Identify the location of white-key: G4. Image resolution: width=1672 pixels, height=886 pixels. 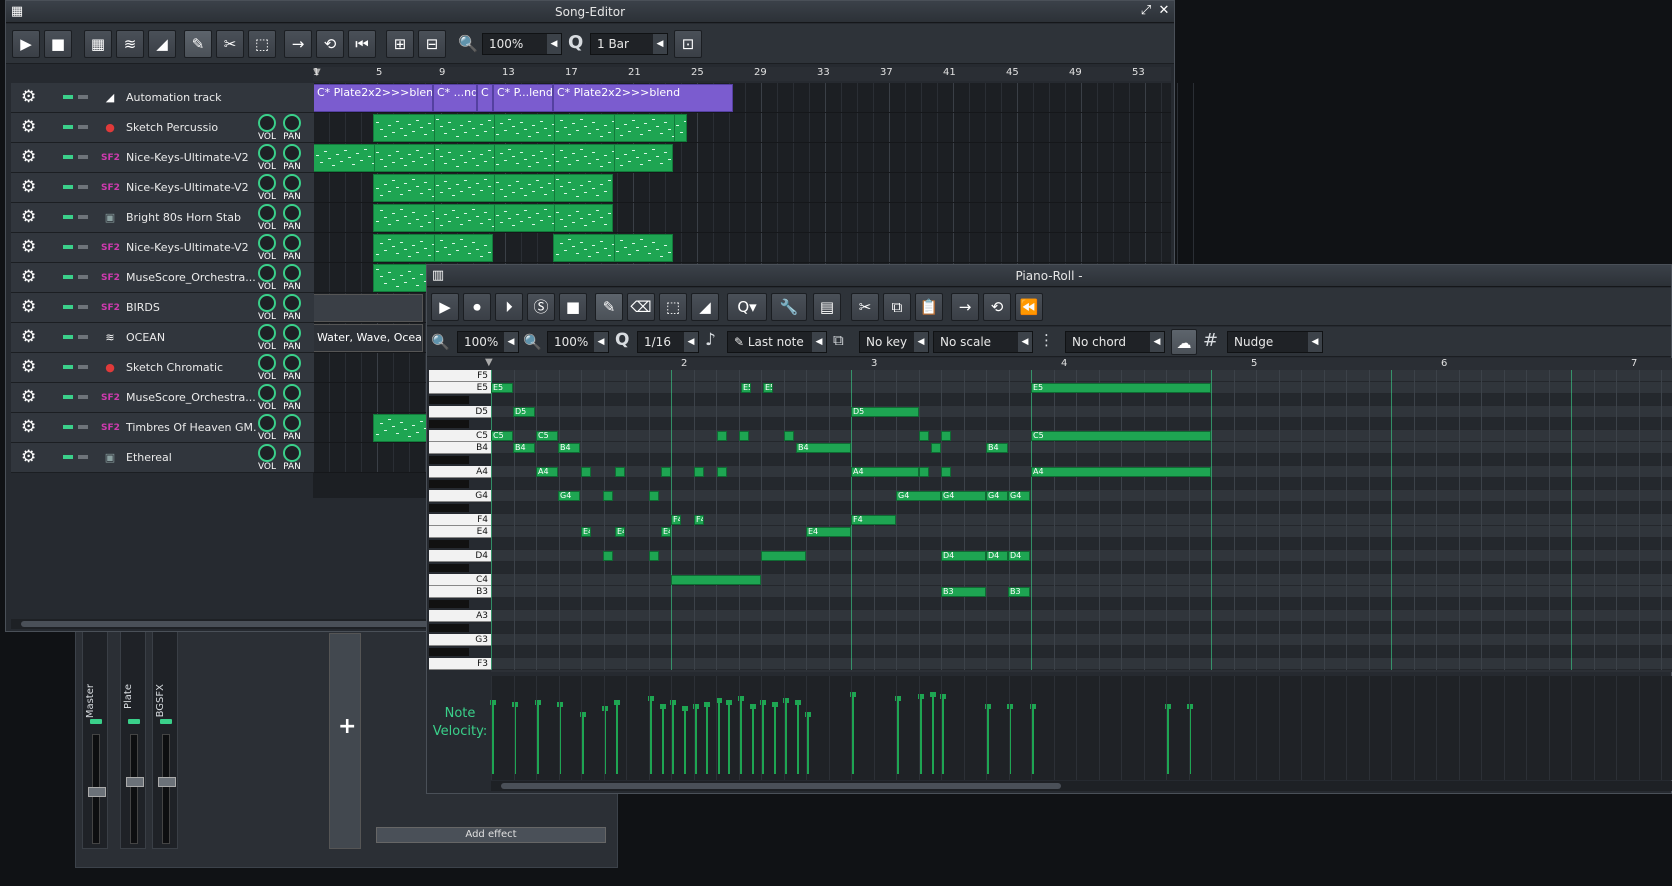
(460, 496).